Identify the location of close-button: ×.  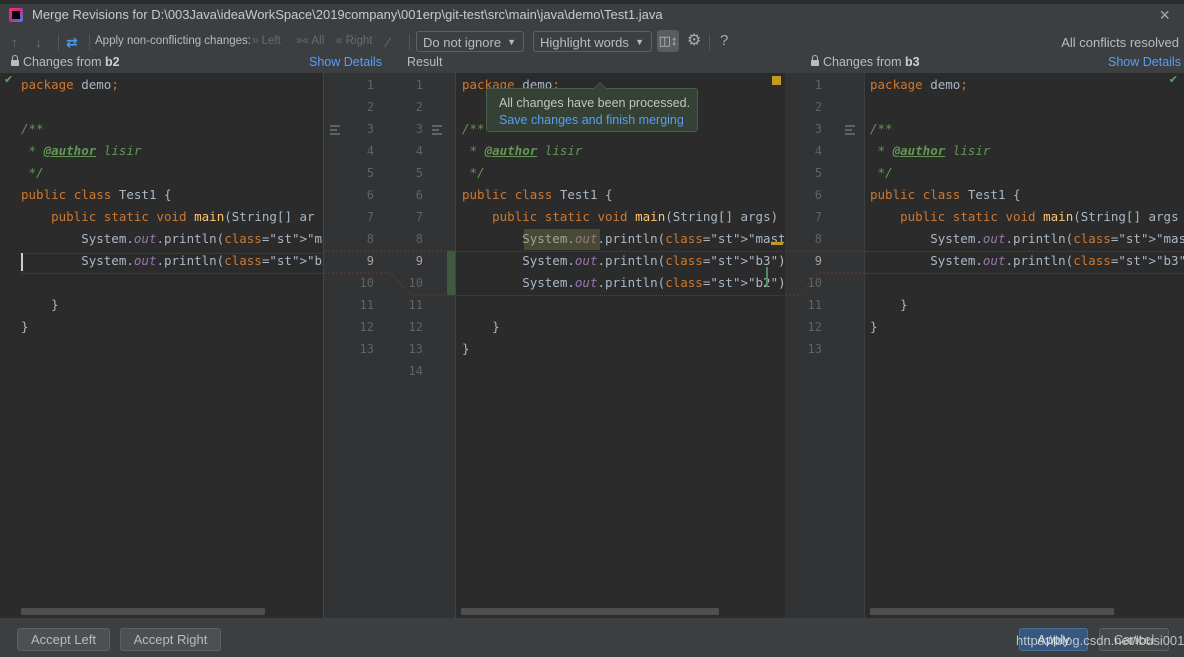
(1164, 15).